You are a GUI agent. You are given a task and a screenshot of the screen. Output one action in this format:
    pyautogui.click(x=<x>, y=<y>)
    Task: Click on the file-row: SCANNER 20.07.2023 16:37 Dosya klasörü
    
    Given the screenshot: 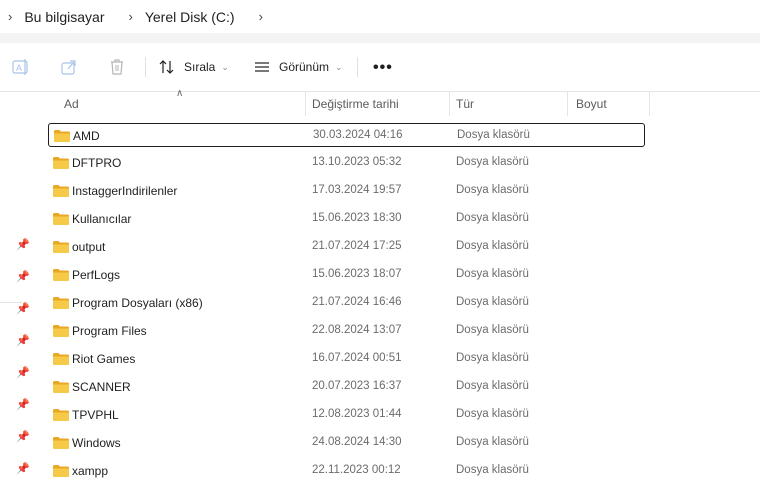 What is the action you would take?
    pyautogui.click(x=346, y=387)
    